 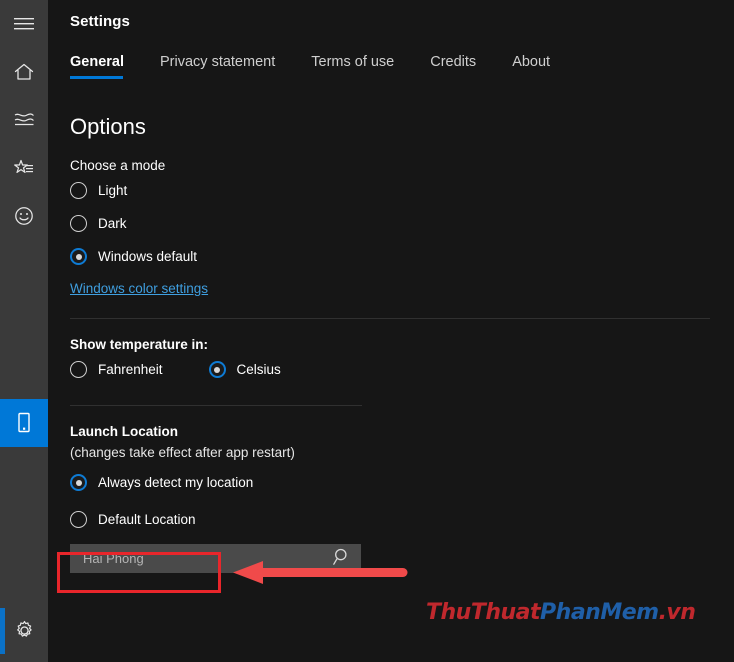 What do you see at coordinates (599, 612) in the screenshot?
I see `watermark-part-2: PhanMem` at bounding box center [599, 612].